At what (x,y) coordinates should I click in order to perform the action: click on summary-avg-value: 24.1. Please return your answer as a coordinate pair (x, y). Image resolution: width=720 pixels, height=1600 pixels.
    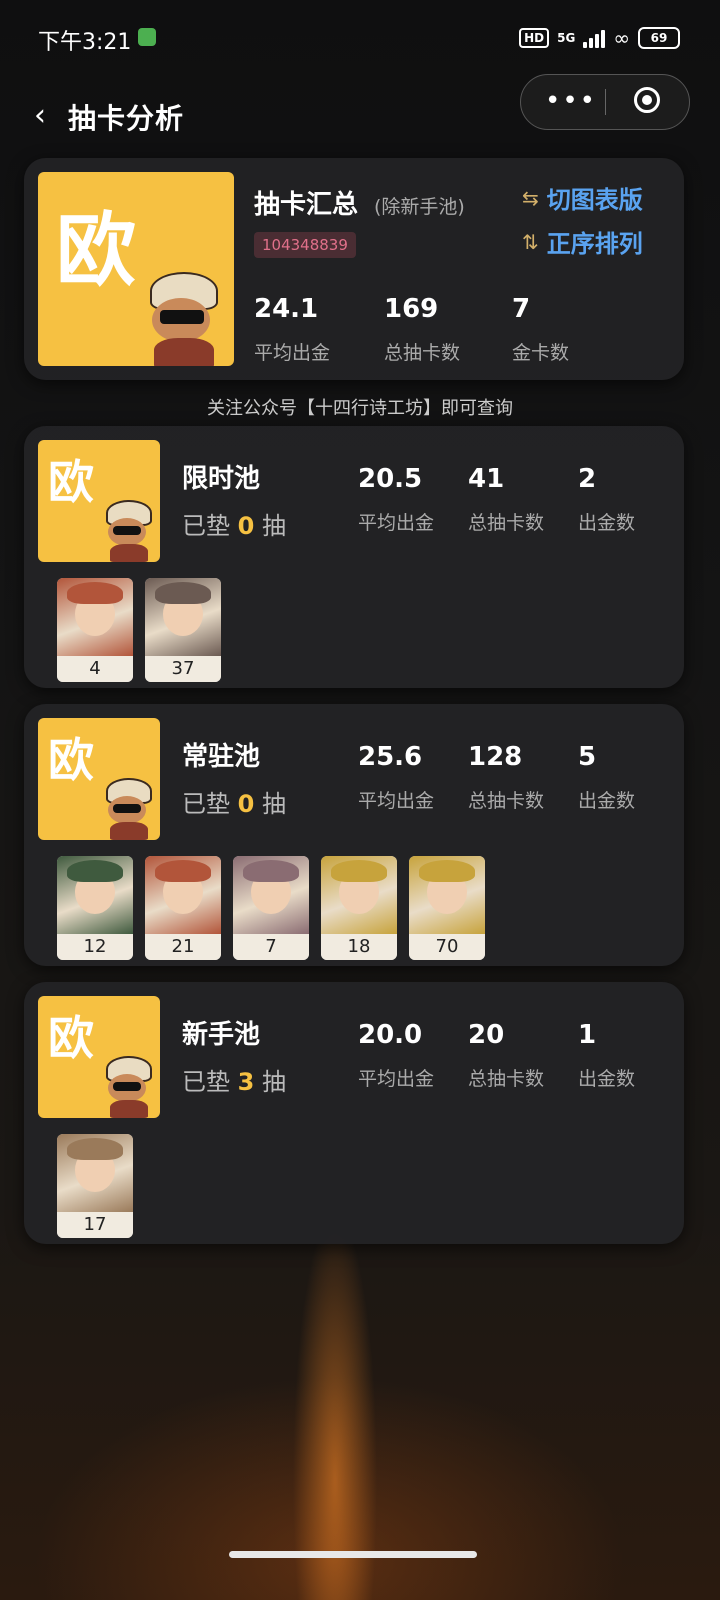
    Looking at the image, I should click on (286, 309).